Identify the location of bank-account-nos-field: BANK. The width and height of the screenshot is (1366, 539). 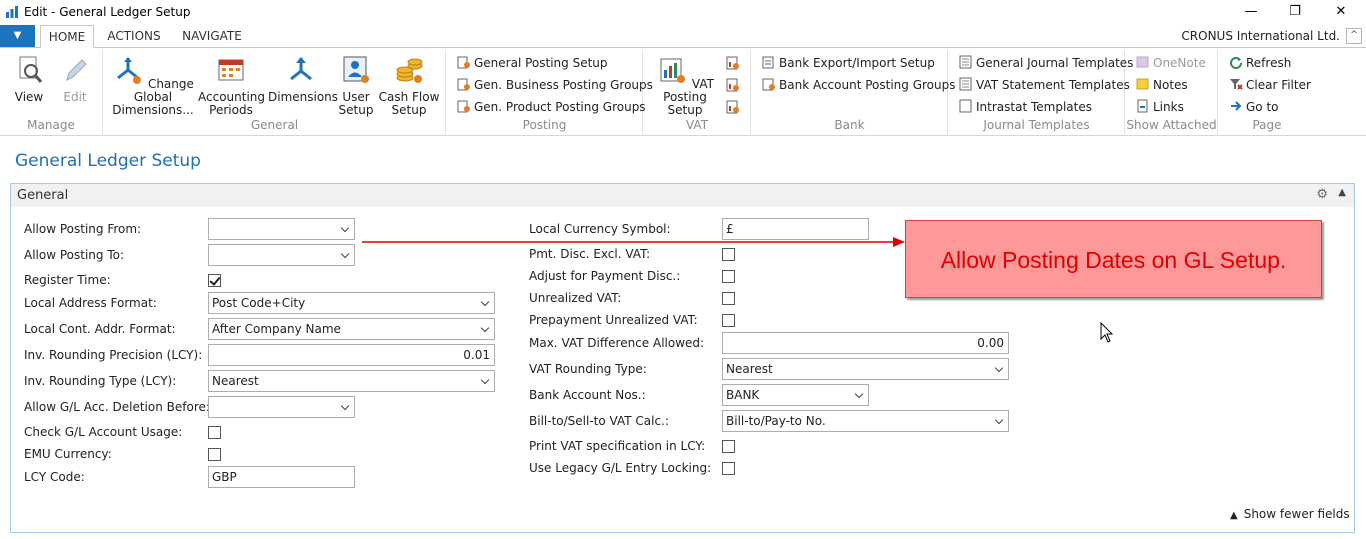
(795, 395).